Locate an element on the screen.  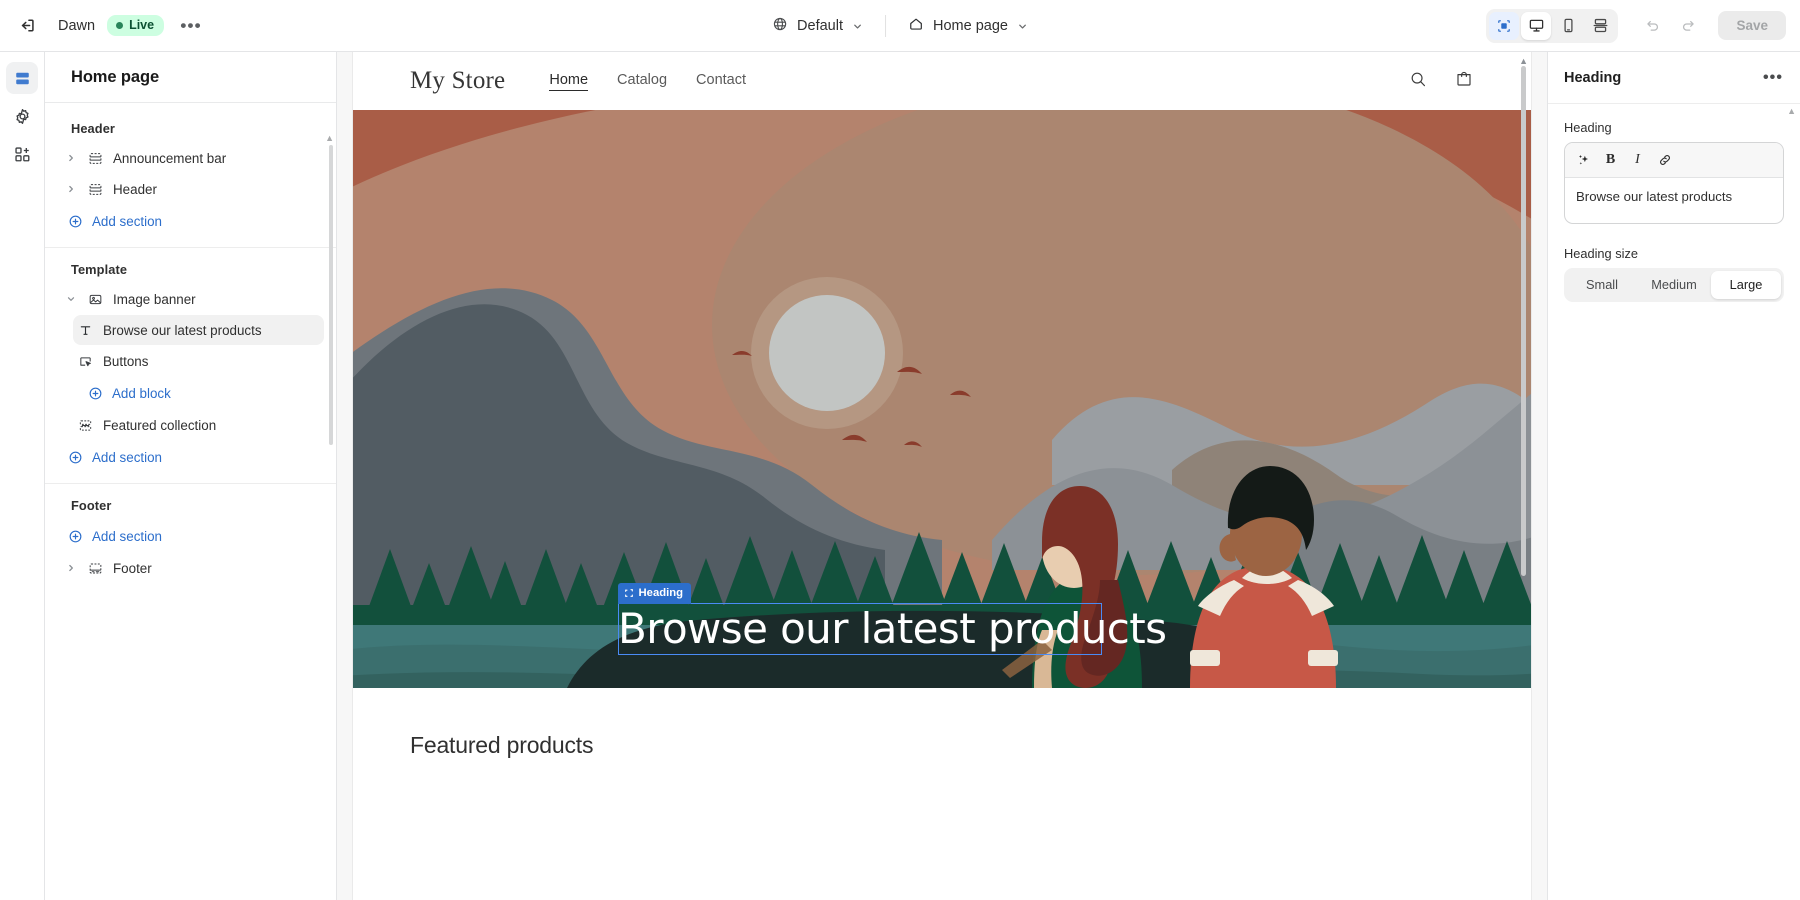
top-bar: Dawn Live ••• Default Home page Save is located at coordinates (900, 26).